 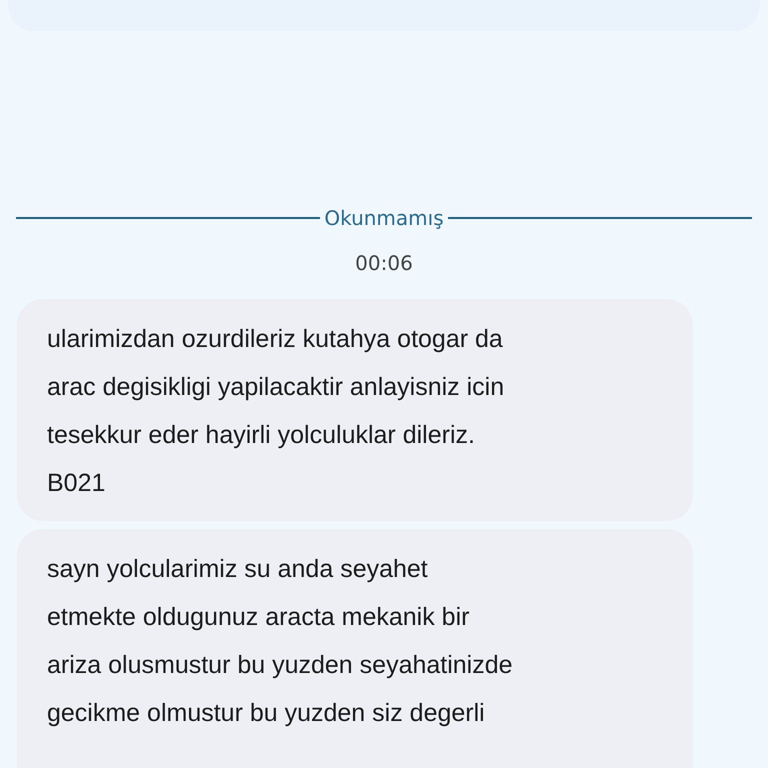 What do you see at coordinates (384, 218) in the screenshot?
I see `unread-divider-label: Okunmamış` at bounding box center [384, 218].